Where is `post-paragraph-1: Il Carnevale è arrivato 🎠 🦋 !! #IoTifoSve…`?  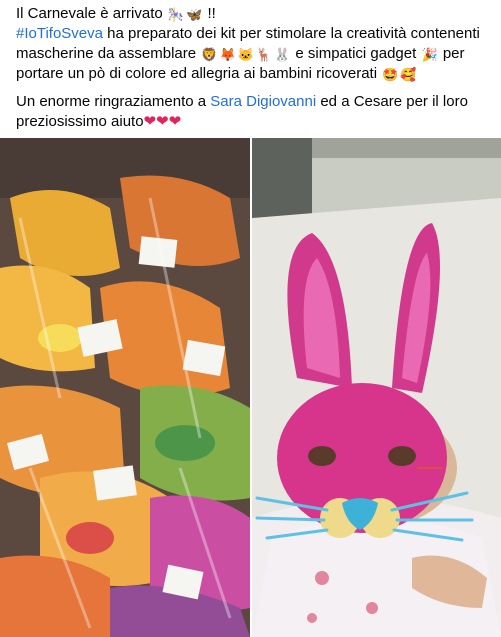 post-paragraph-1: Il Carnevale è arrivato 🎠 🦋 !! #IoTifoSve… is located at coordinates (255, 44).